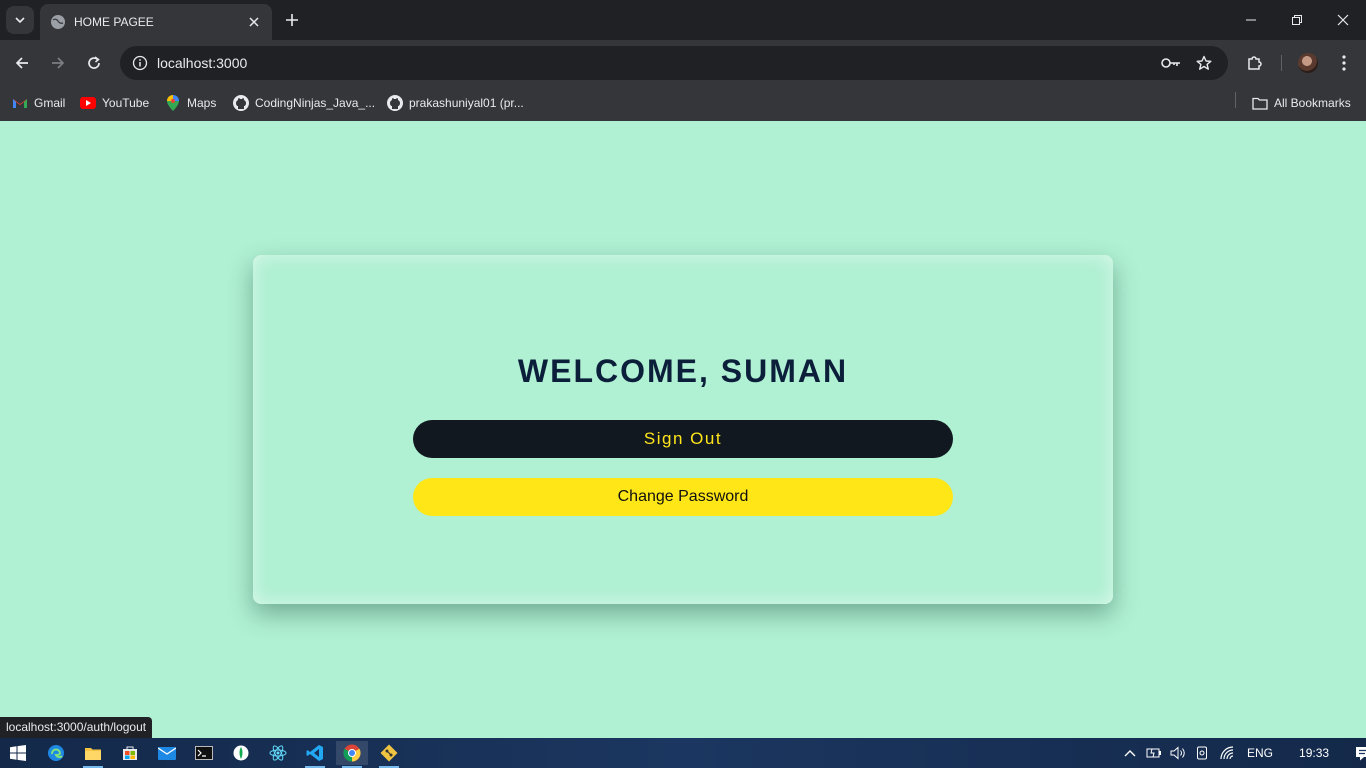 This screenshot has height=768, width=1366. I want to click on taskbar-mongodb-compass, so click(241, 753).